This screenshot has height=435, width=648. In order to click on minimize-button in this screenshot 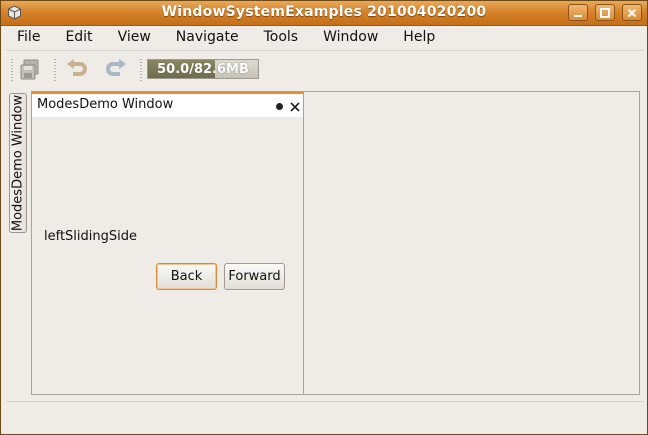, I will do `click(578, 12)`.